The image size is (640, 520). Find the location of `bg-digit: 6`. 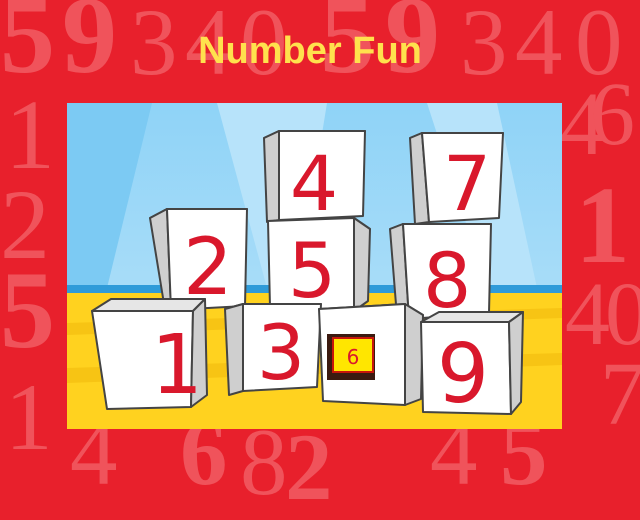

bg-digit: 6 is located at coordinates (612, 114).